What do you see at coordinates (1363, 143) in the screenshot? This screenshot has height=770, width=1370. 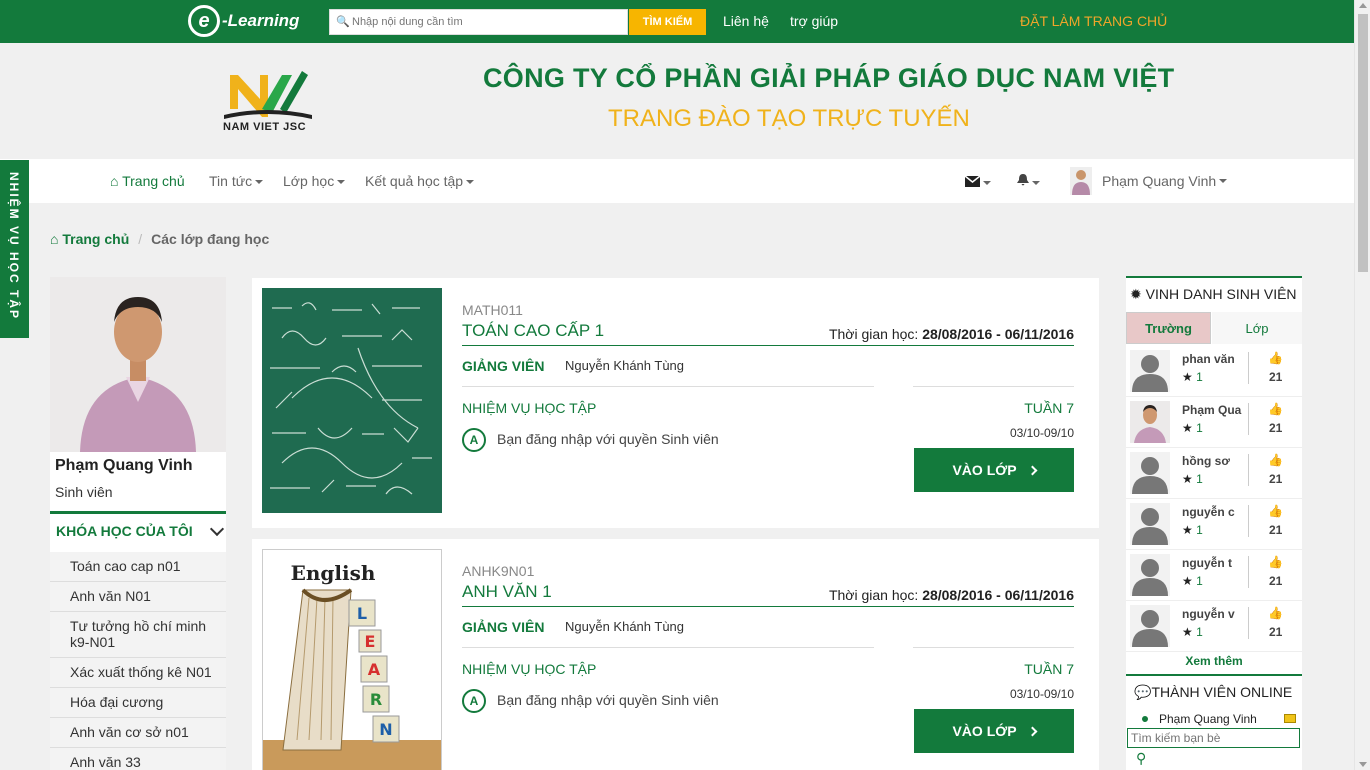 I see `scrollbar-thumb` at bounding box center [1363, 143].